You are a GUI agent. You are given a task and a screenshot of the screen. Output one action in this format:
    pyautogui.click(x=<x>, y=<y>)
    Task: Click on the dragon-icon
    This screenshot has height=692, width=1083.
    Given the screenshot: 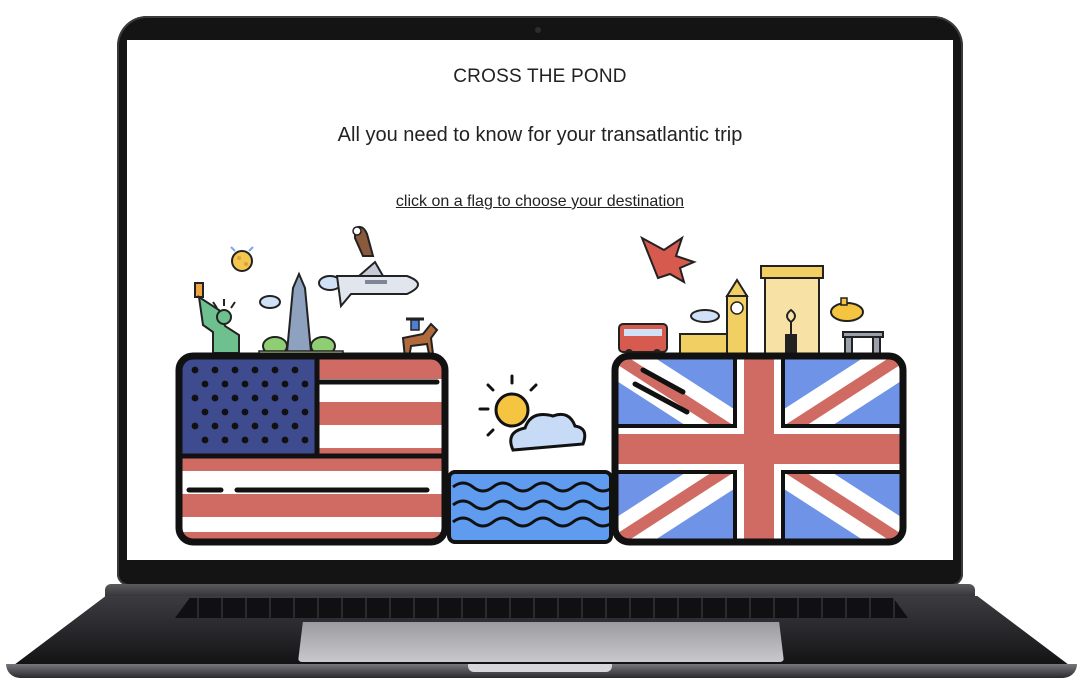 What is the action you would take?
    pyautogui.click(x=668, y=260)
    